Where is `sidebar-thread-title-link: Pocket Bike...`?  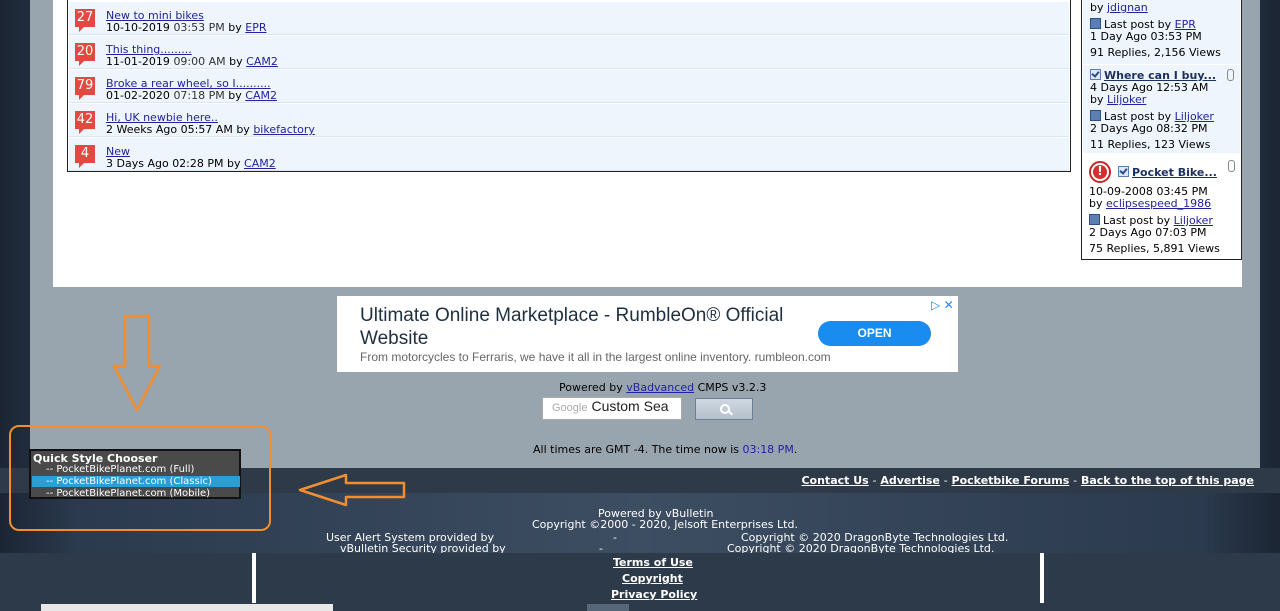
sidebar-thread-title-link: Pocket Bike... is located at coordinates (1174, 172).